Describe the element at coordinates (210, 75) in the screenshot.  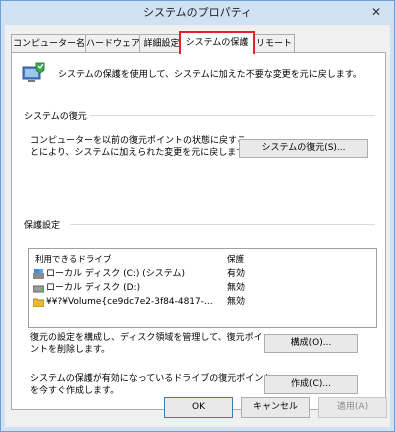
I see `intro-text: システムの保護を使用して、システムに加えた不要な変更を元に戻します。` at that location.